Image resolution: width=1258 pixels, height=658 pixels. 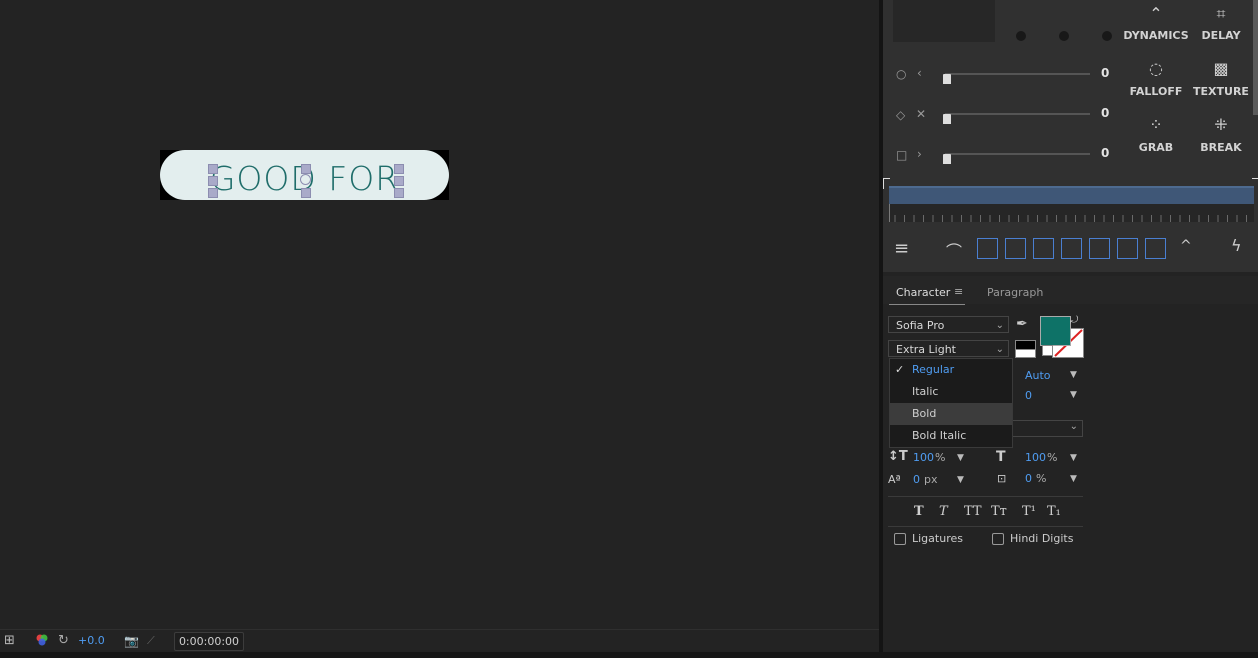 What do you see at coordinates (919, 73) in the screenshot?
I see `chevron-left-icon: ‹` at bounding box center [919, 73].